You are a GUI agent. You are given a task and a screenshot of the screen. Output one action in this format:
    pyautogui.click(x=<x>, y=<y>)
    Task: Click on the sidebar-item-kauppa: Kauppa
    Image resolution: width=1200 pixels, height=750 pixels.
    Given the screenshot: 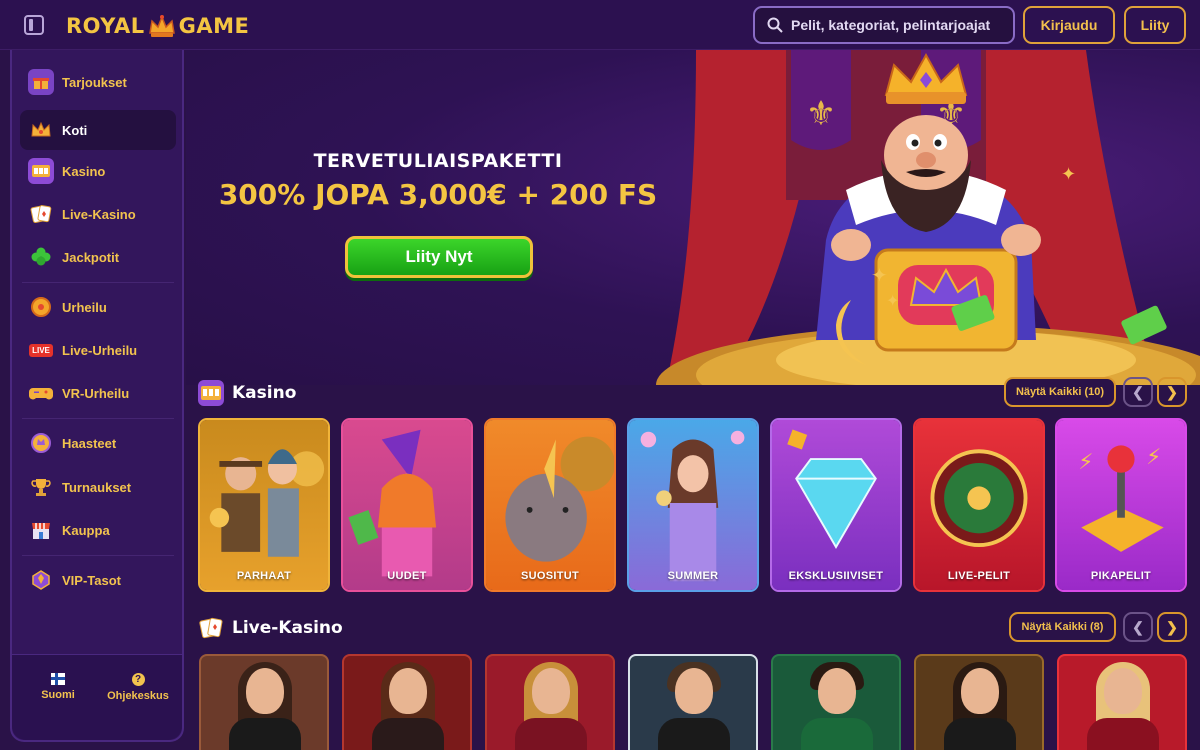 What is the action you would take?
    pyautogui.click(x=98, y=530)
    